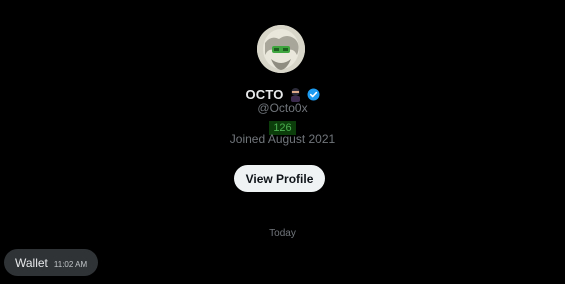 This screenshot has height=284, width=565. What do you see at coordinates (51, 262) in the screenshot?
I see `message-bubble: Wallet 11:02 AM` at bounding box center [51, 262].